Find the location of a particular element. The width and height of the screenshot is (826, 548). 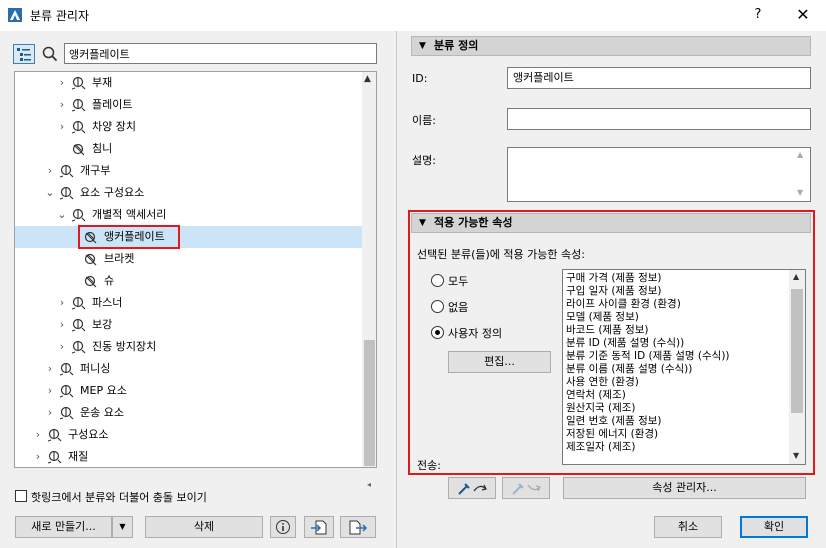

name-label: 이름: is located at coordinates (424, 120).